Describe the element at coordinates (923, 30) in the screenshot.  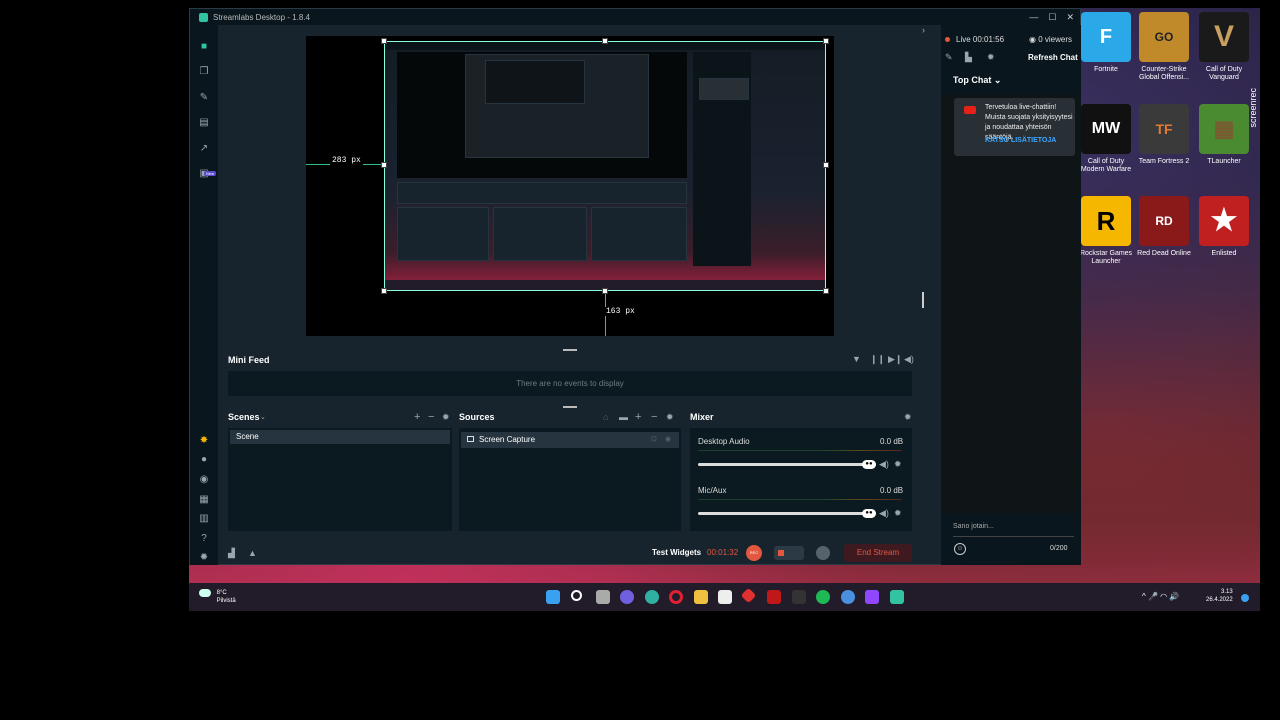
I see `collapse-chat-icon: ›` at that location.